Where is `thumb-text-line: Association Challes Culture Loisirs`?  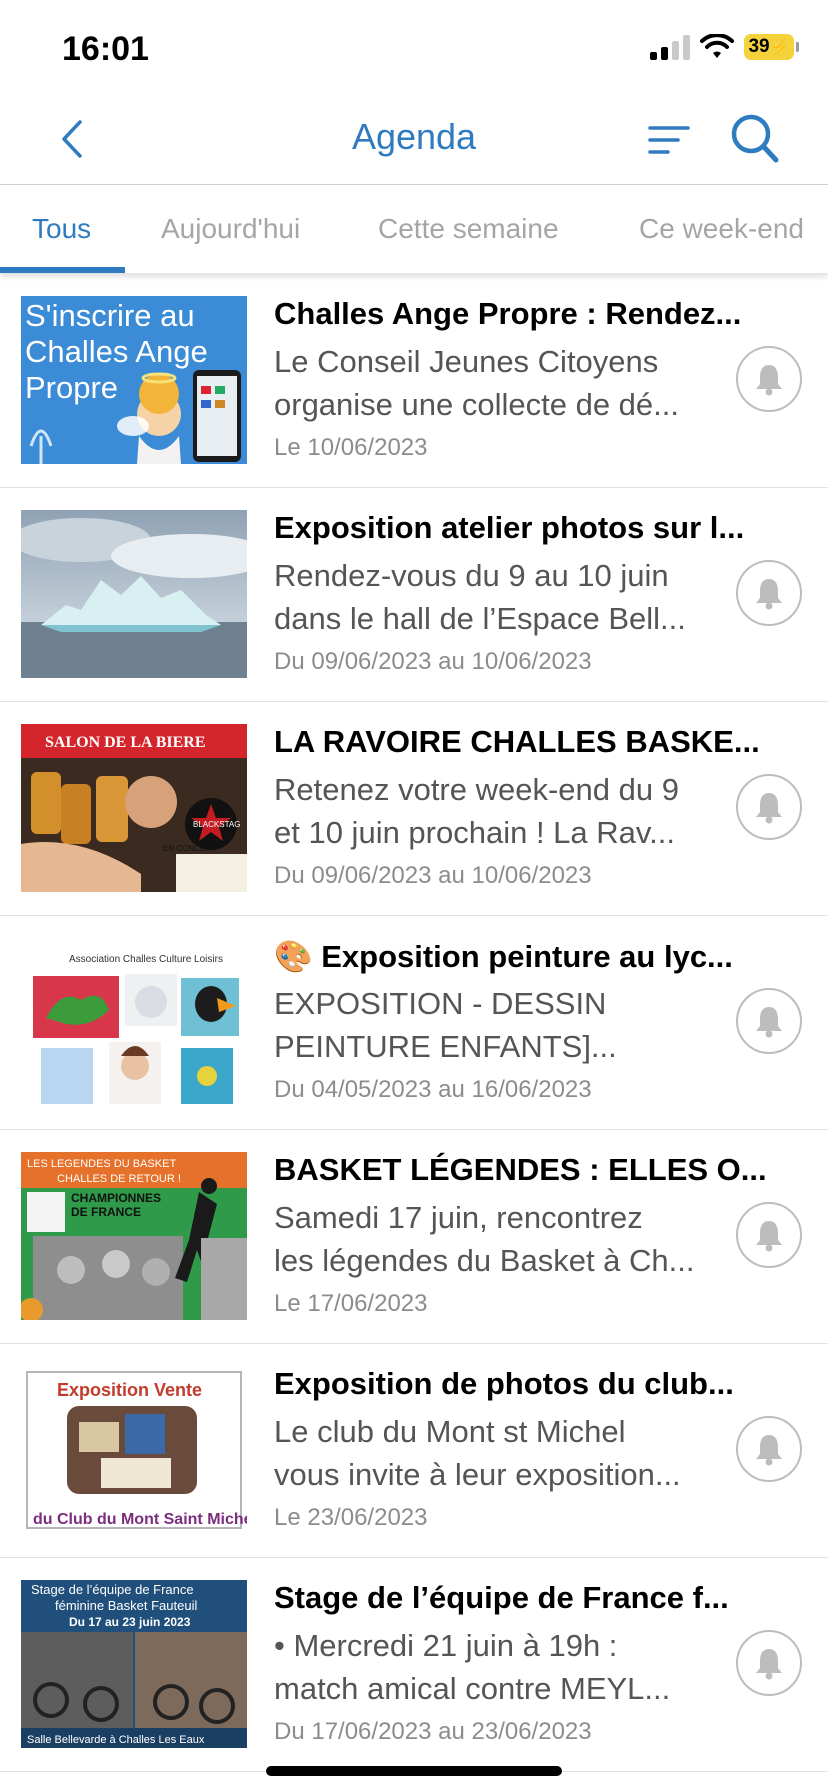
thumb-text-line: Association Challes Culture Loisirs is located at coordinates (146, 959).